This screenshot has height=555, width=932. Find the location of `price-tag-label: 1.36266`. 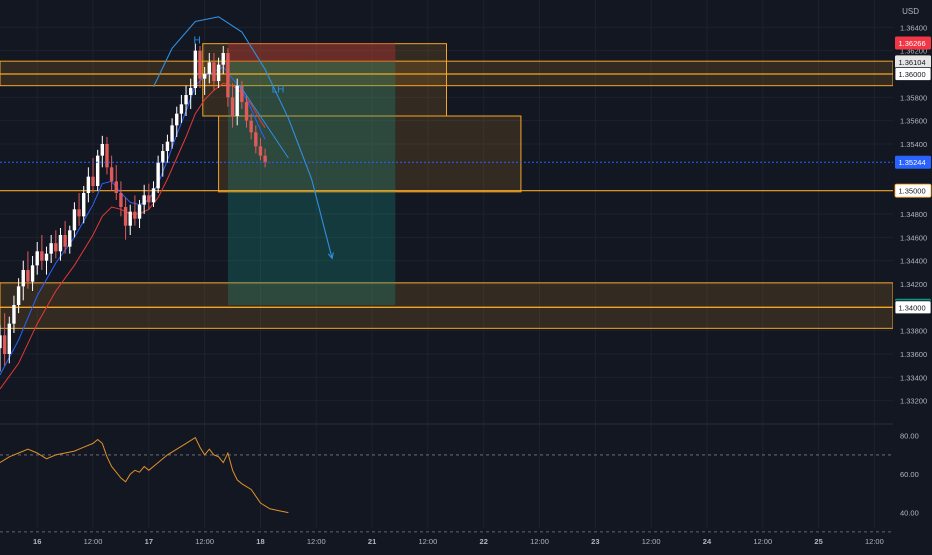

price-tag-label: 1.36266 is located at coordinates (912, 43).